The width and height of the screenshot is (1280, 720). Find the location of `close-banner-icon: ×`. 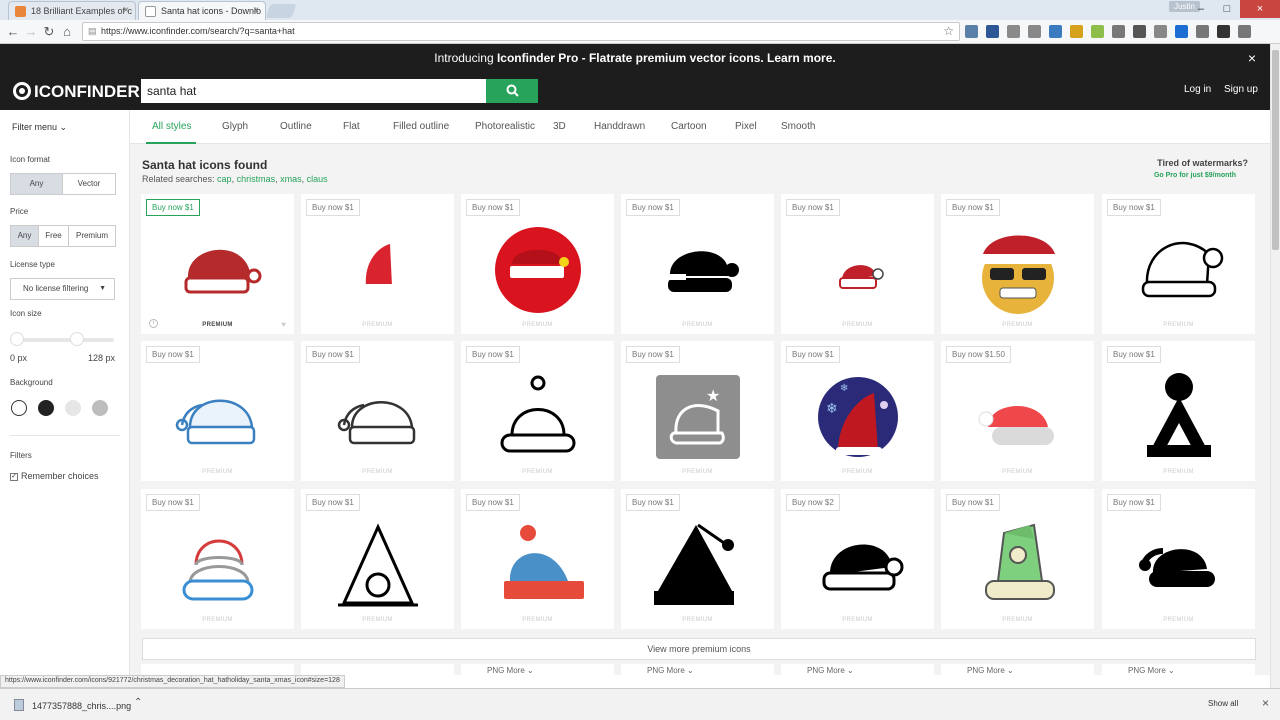

close-banner-icon: × is located at coordinates (1252, 58).